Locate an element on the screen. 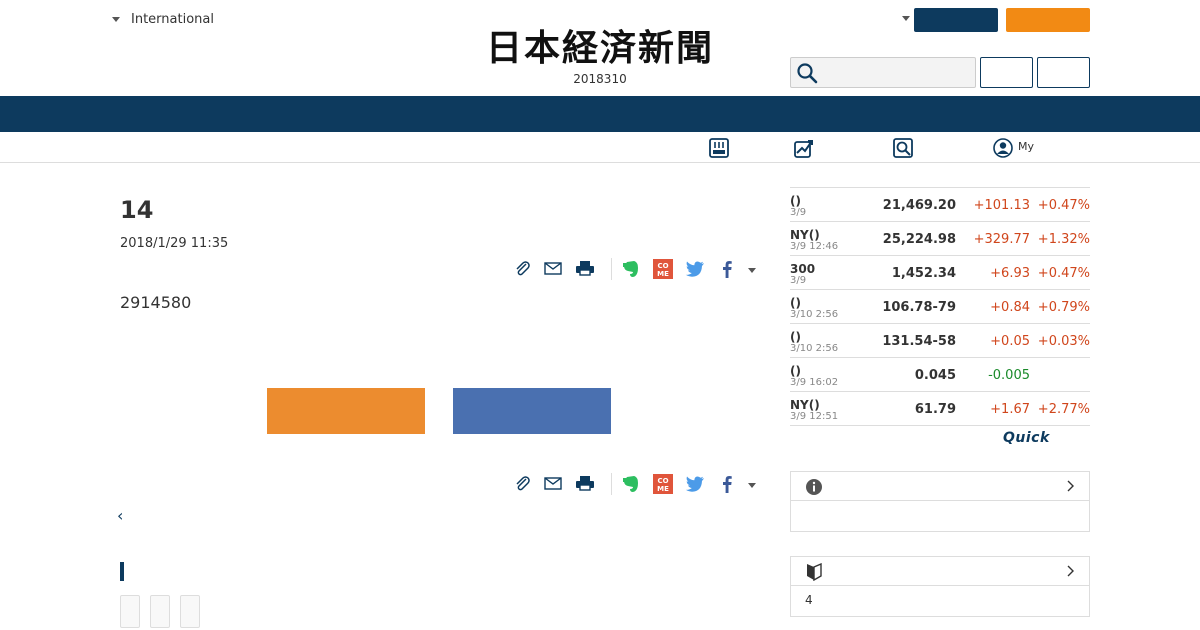 This screenshot has height=630, width=1200. site-logo: 日本経済新聞 is located at coordinates (600, 48).